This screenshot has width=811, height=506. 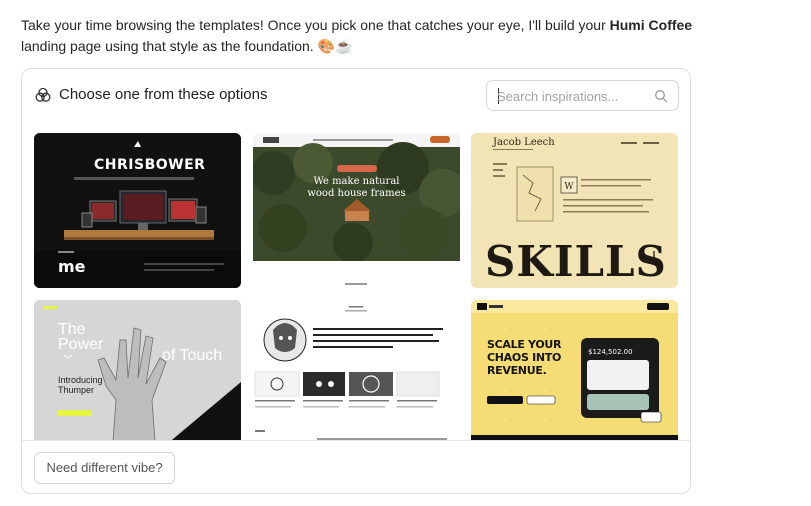 What do you see at coordinates (524, 142) in the screenshot?
I see `template-brand: Jacob Leech` at bounding box center [524, 142].